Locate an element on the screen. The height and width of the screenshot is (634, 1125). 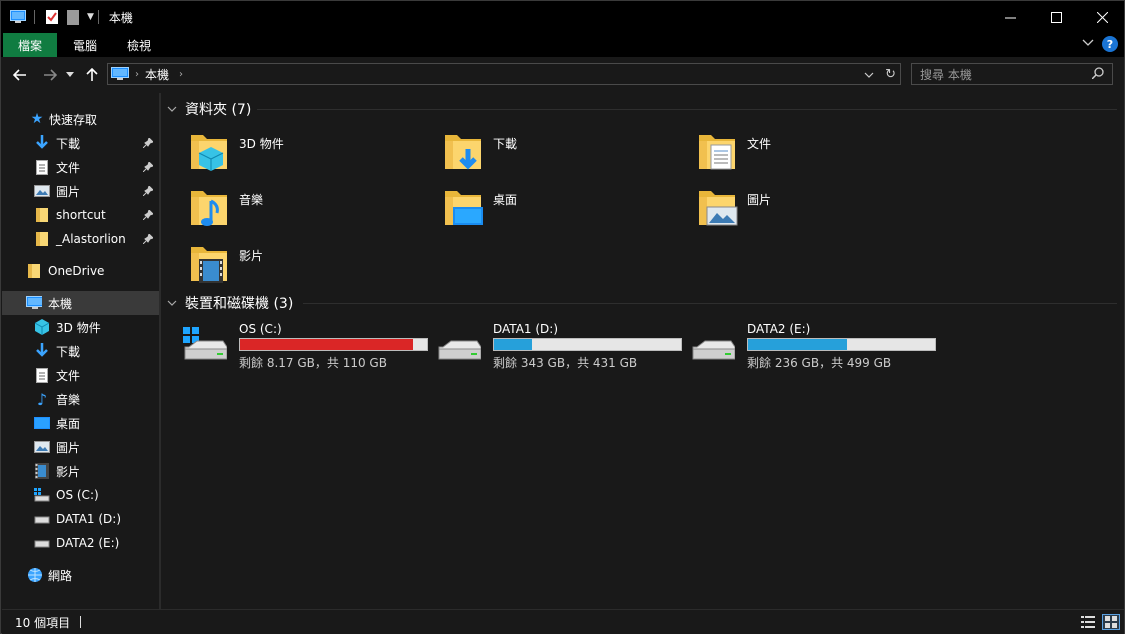
sidebar-item-onedrive: OneDrive is located at coordinates (80, 271).